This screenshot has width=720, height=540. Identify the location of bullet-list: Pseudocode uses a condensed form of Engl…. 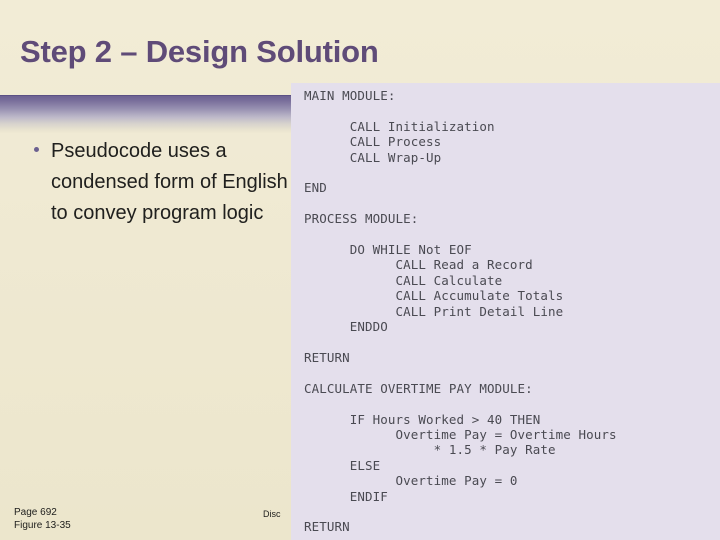
(163, 182).